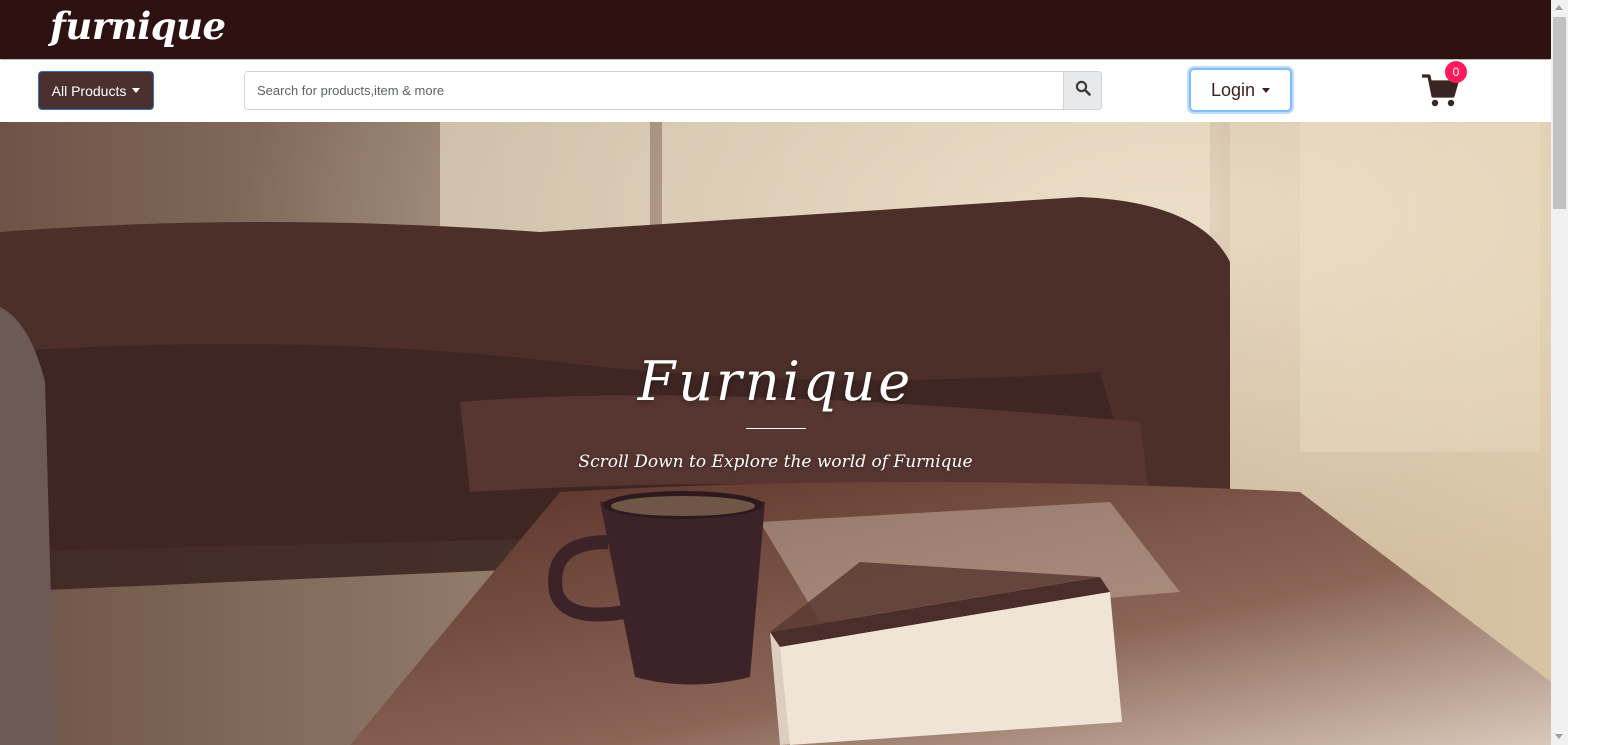 The image size is (1600, 745). I want to click on scrollbar-thumb, so click(1559, 113).